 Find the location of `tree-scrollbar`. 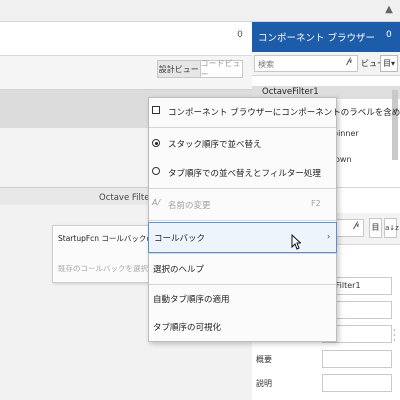

tree-scrollbar is located at coordinates (395, 125).